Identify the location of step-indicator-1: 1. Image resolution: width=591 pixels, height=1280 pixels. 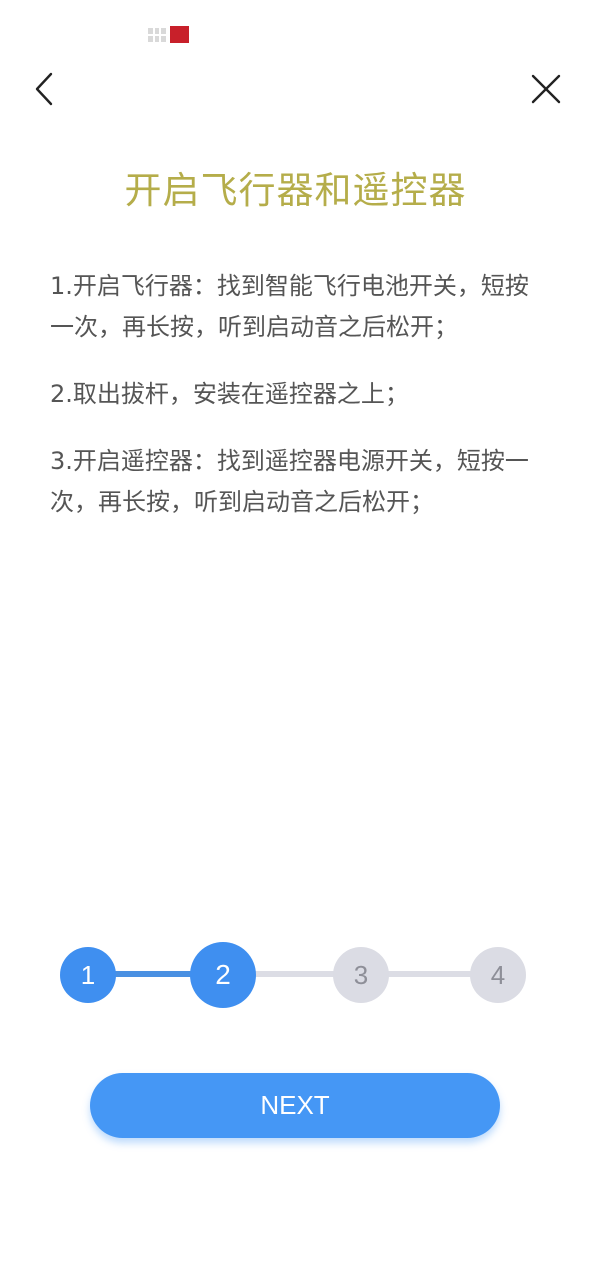
(88, 975).